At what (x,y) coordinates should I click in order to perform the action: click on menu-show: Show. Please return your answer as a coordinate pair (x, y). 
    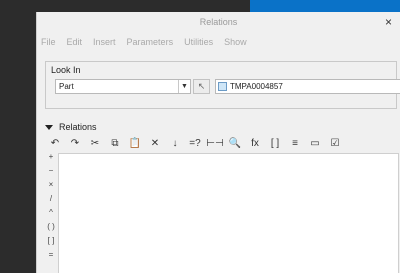
    Looking at the image, I should click on (235, 42).